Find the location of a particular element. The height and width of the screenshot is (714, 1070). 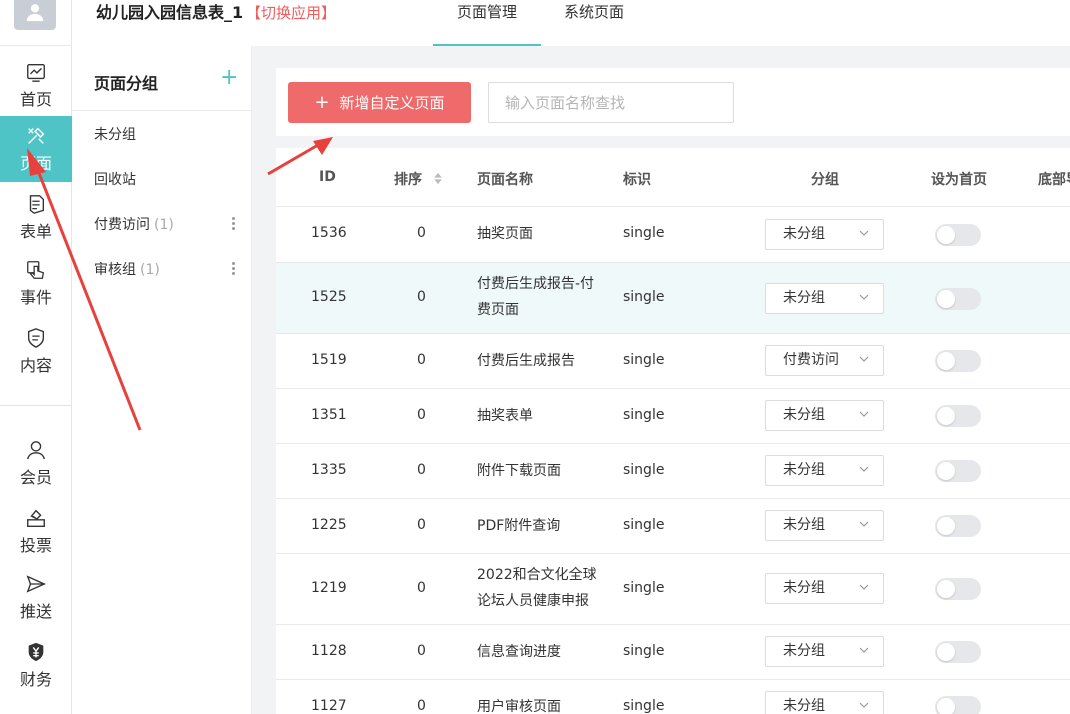

rail-item-push: 推送 is located at coordinates (36, 597).